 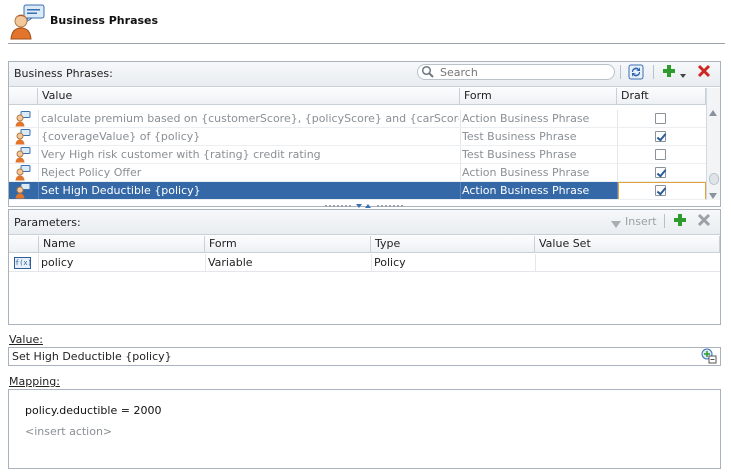 I want to click on param-column-header-type: Type, so click(x=453, y=244).